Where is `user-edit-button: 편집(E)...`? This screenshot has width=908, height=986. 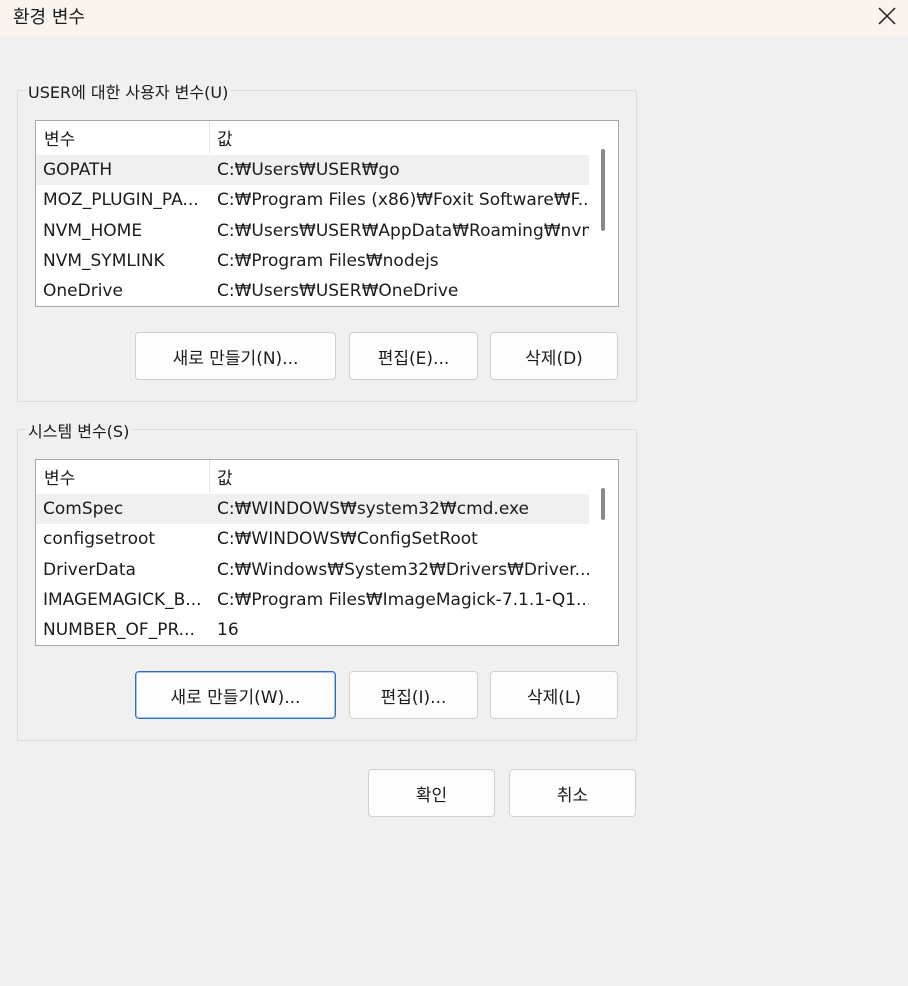 user-edit-button: 편집(E)... is located at coordinates (413, 356).